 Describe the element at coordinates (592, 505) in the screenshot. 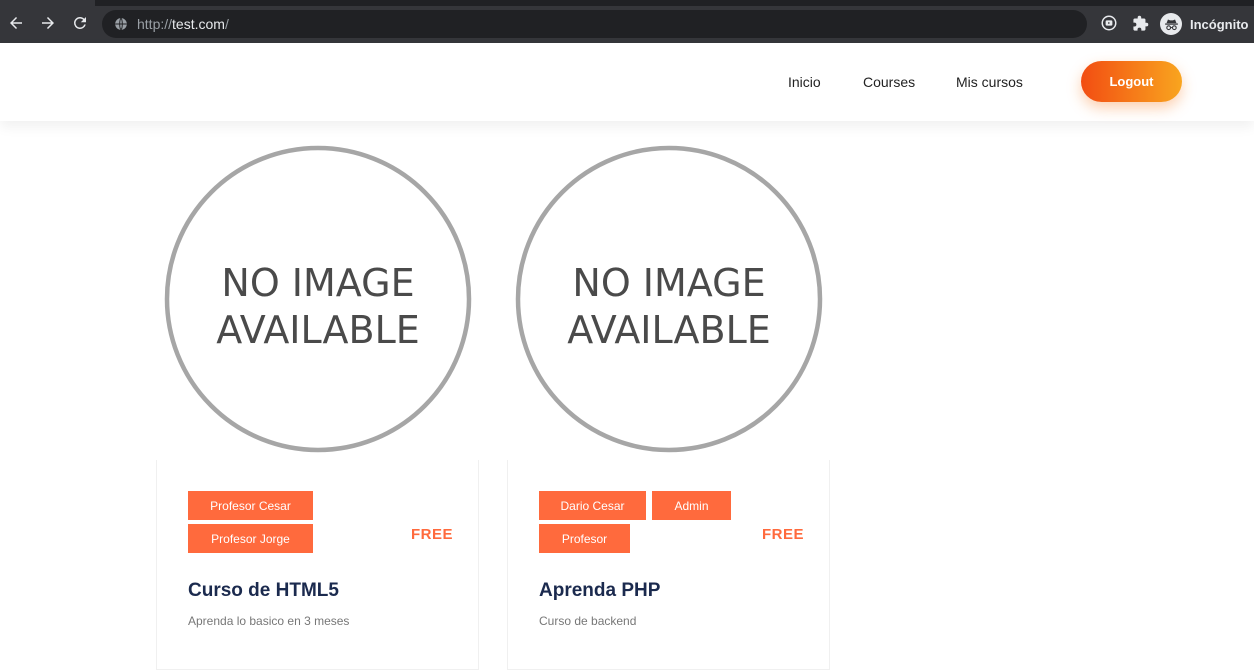

I see `teacher-badge: Dario Cesar` at that location.